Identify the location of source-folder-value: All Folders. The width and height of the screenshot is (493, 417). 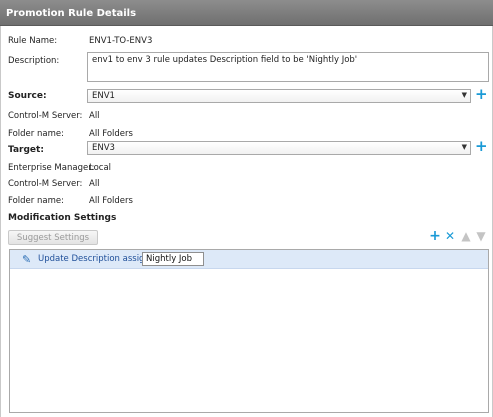
(111, 134).